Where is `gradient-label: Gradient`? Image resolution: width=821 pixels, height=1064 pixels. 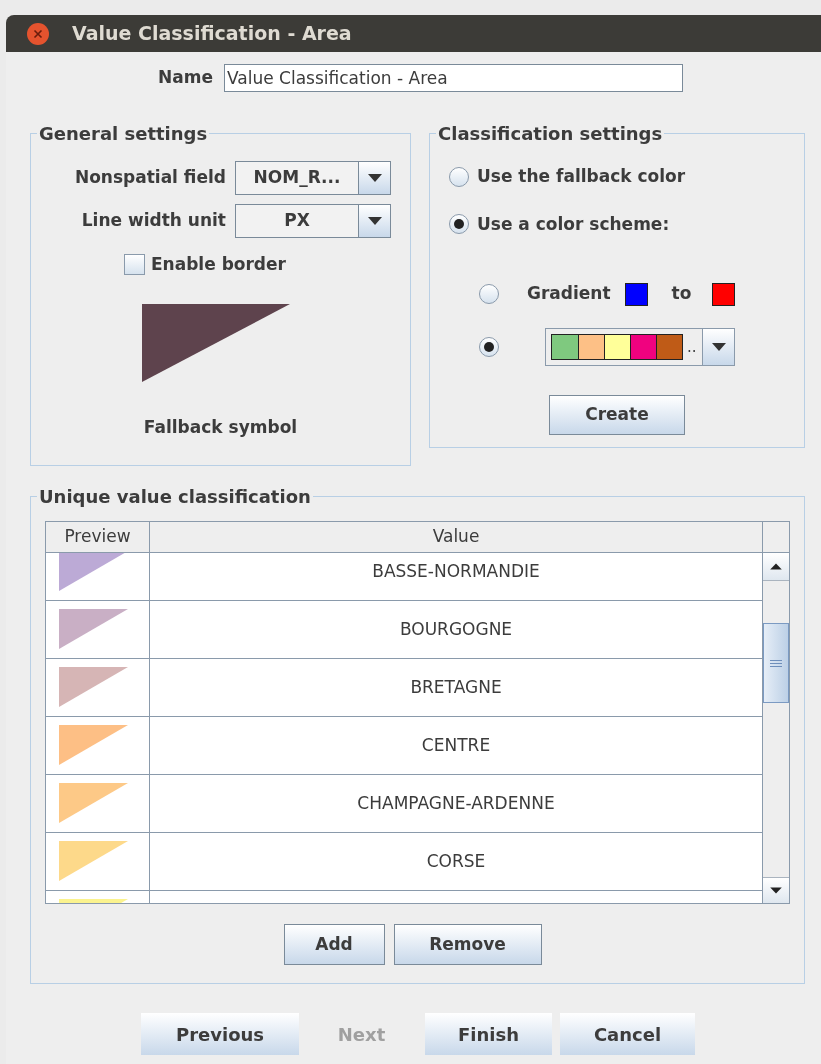
gradient-label: Gradient is located at coordinates (569, 294).